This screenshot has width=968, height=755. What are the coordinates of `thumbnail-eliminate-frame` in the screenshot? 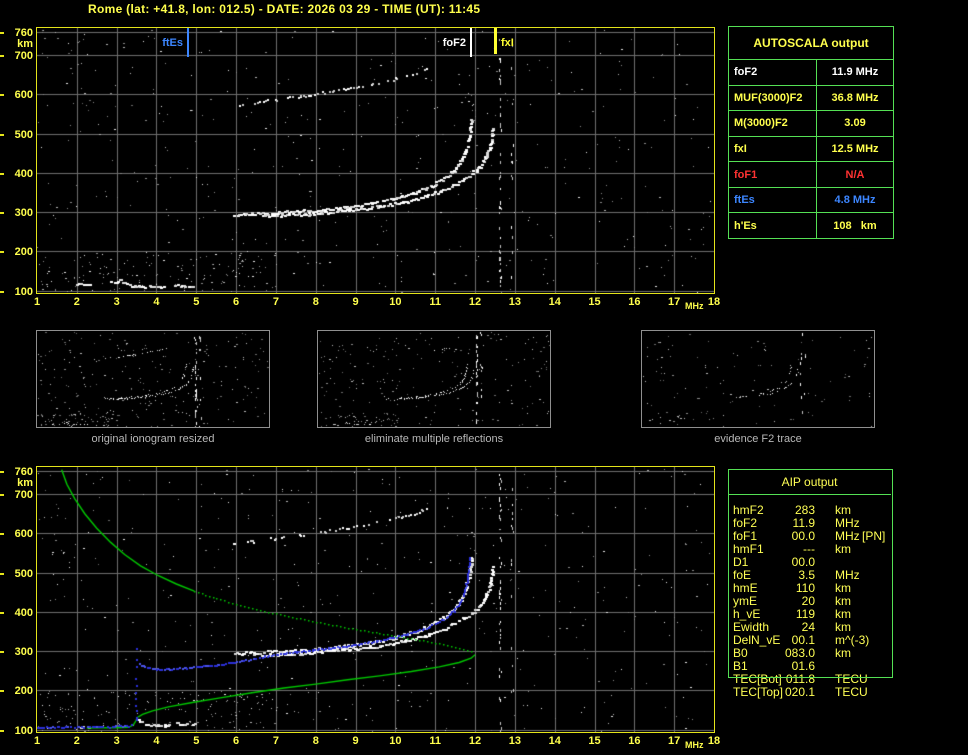 It's located at (434, 379).